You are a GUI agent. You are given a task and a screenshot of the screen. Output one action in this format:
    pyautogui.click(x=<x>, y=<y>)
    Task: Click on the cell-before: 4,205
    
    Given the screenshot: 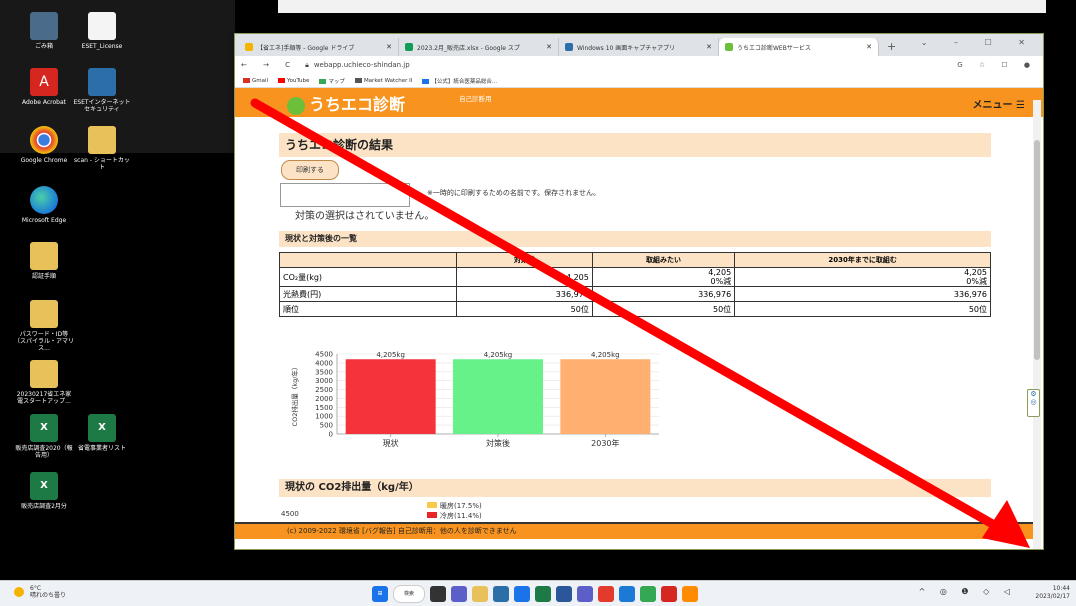 What is the action you would take?
    pyautogui.click(x=524, y=277)
    